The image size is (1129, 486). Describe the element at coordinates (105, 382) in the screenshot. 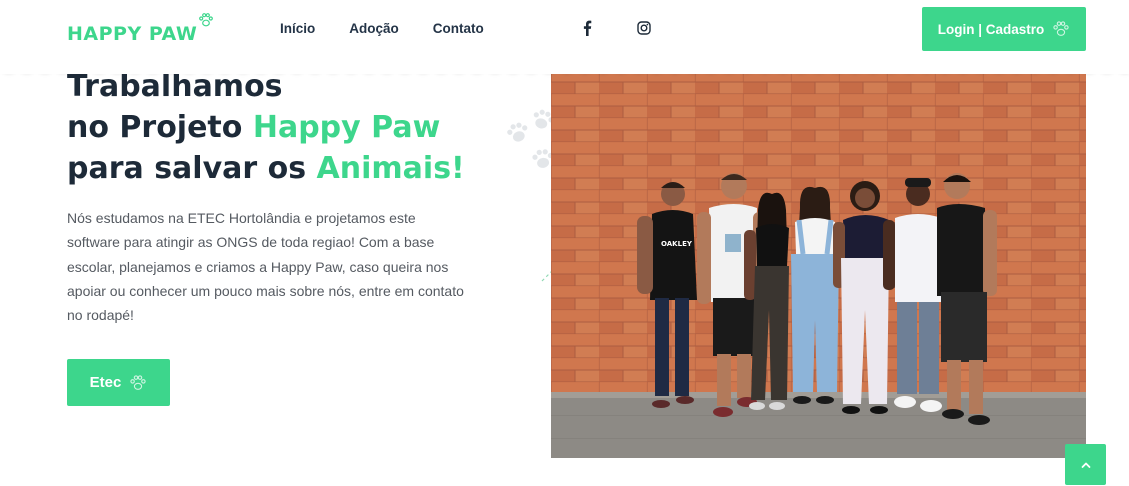

I see `etec-button-label: Etec` at that location.